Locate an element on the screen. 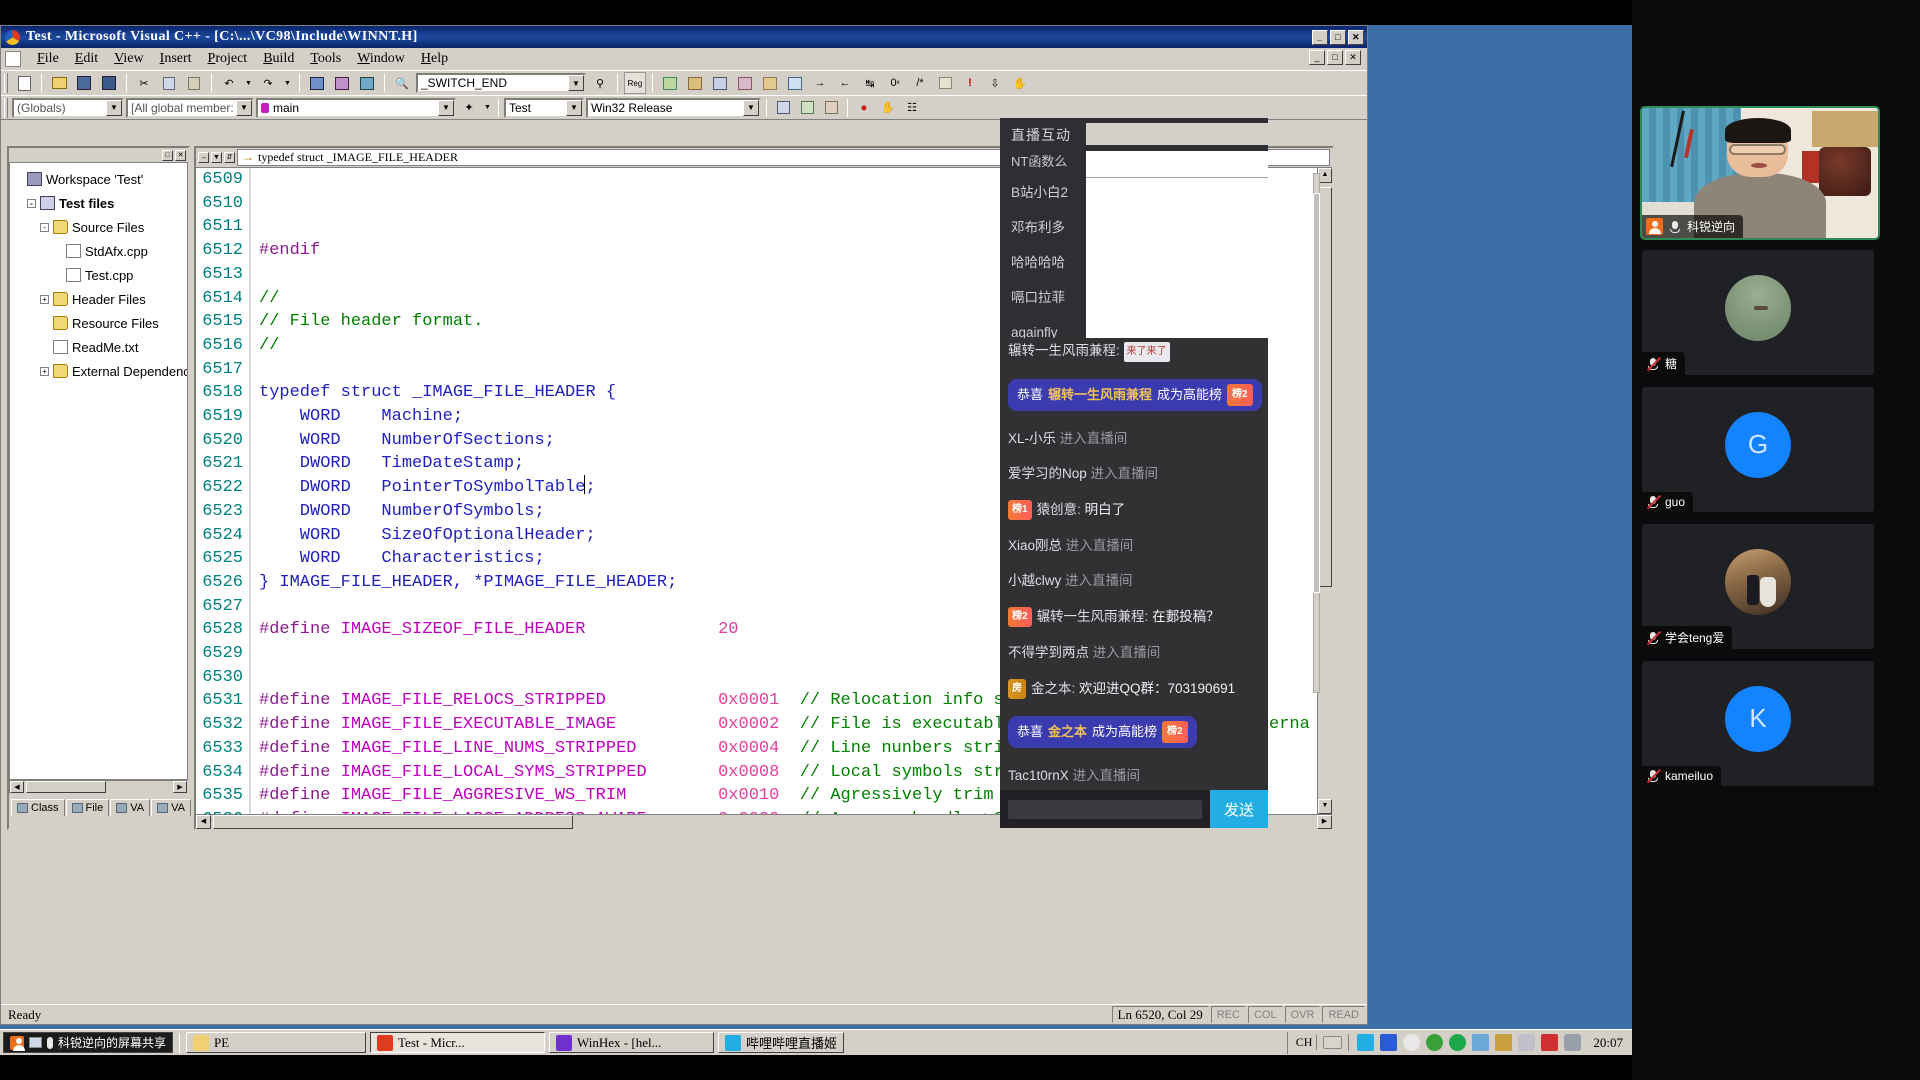  editor-nav-dropdown: ▼ is located at coordinates (216, 157).